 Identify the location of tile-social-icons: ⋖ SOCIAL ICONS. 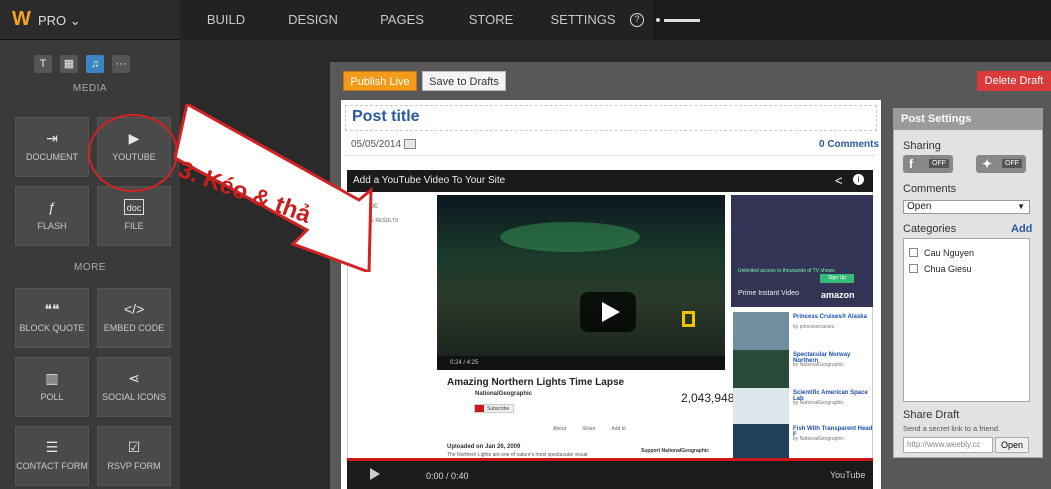
(134, 387).